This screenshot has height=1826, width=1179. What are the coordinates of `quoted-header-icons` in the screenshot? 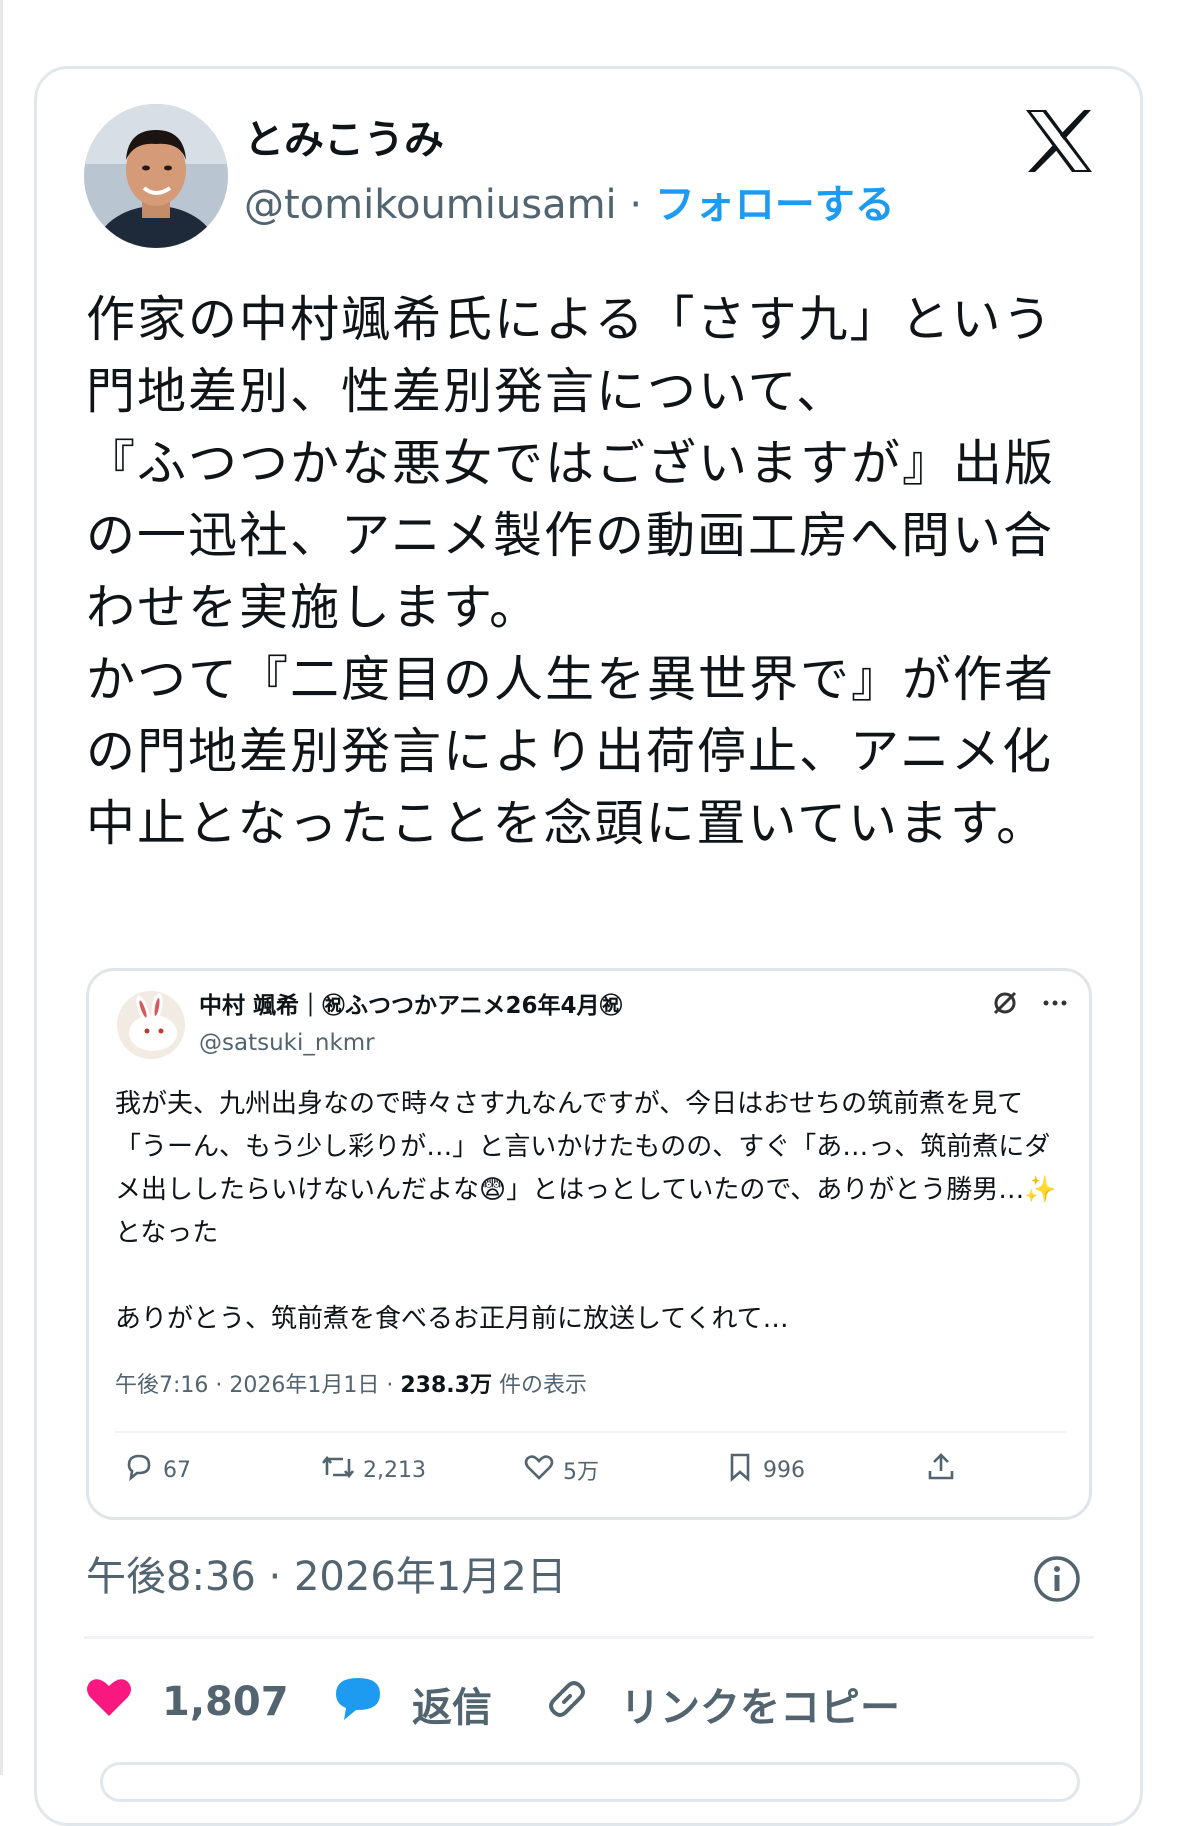 It's located at (1030, 1006).